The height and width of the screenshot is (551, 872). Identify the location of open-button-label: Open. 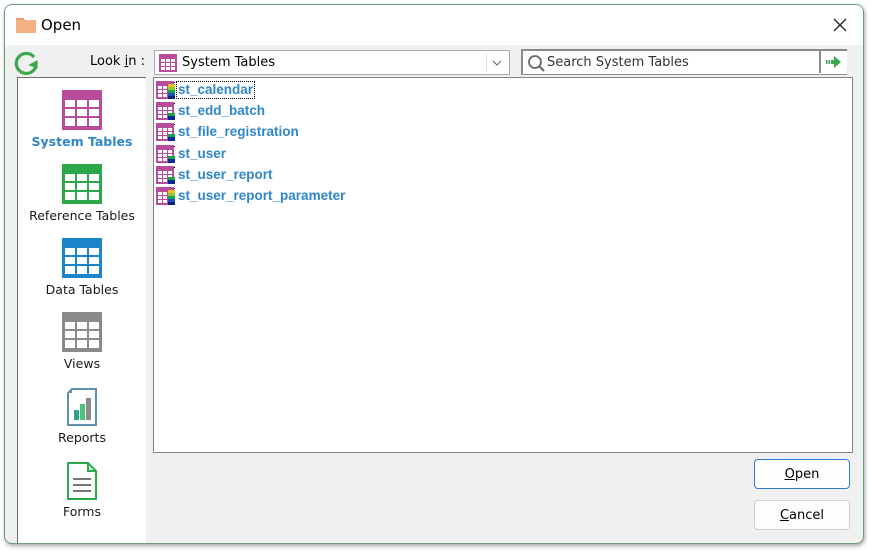
(802, 474).